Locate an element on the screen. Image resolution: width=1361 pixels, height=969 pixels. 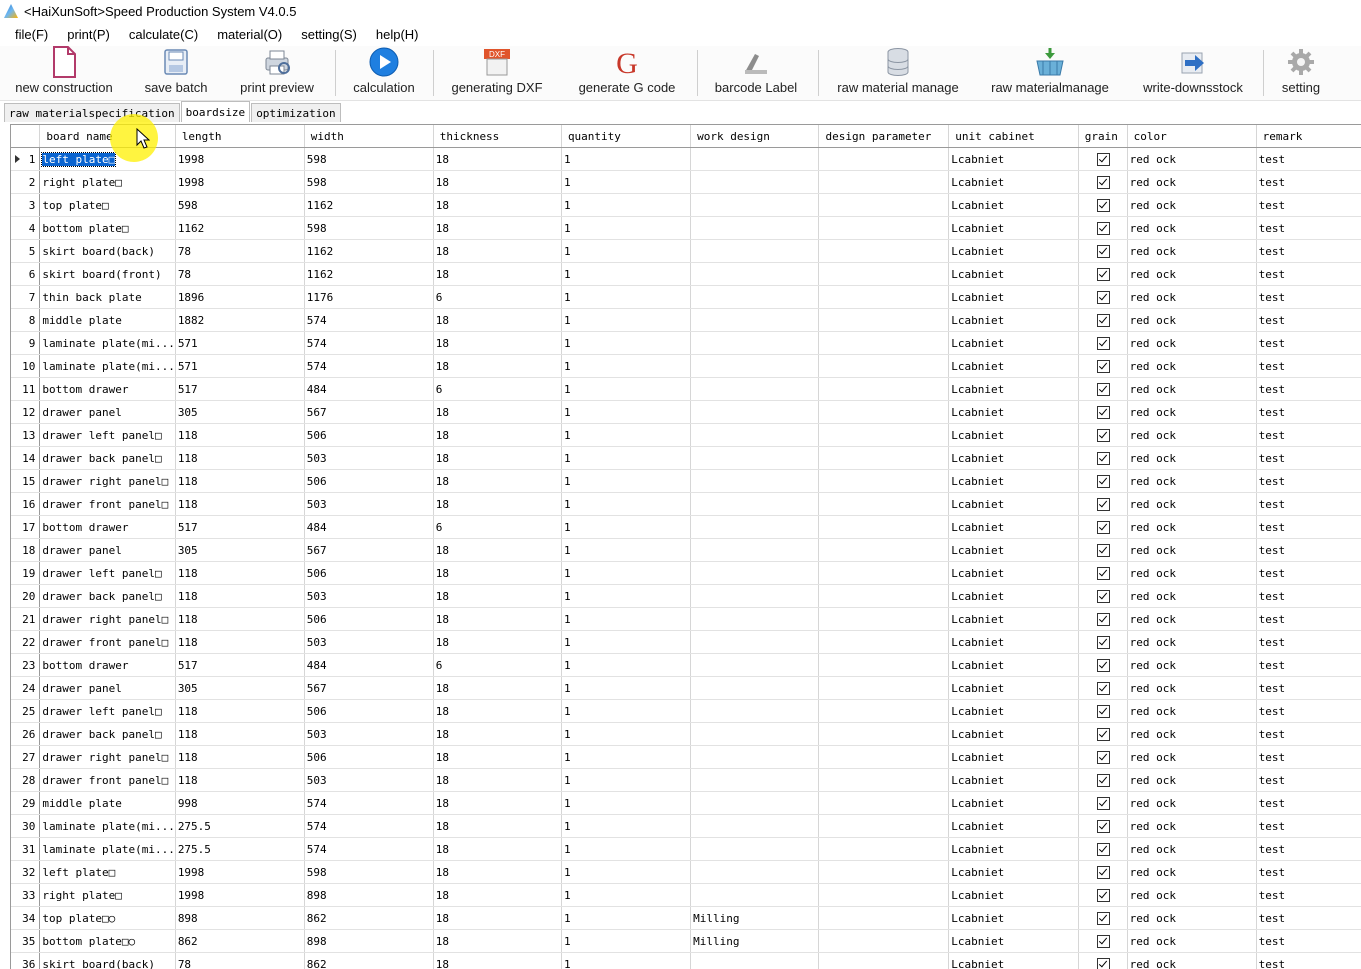
table-cell: middle plate is located at coordinates (107, 803).